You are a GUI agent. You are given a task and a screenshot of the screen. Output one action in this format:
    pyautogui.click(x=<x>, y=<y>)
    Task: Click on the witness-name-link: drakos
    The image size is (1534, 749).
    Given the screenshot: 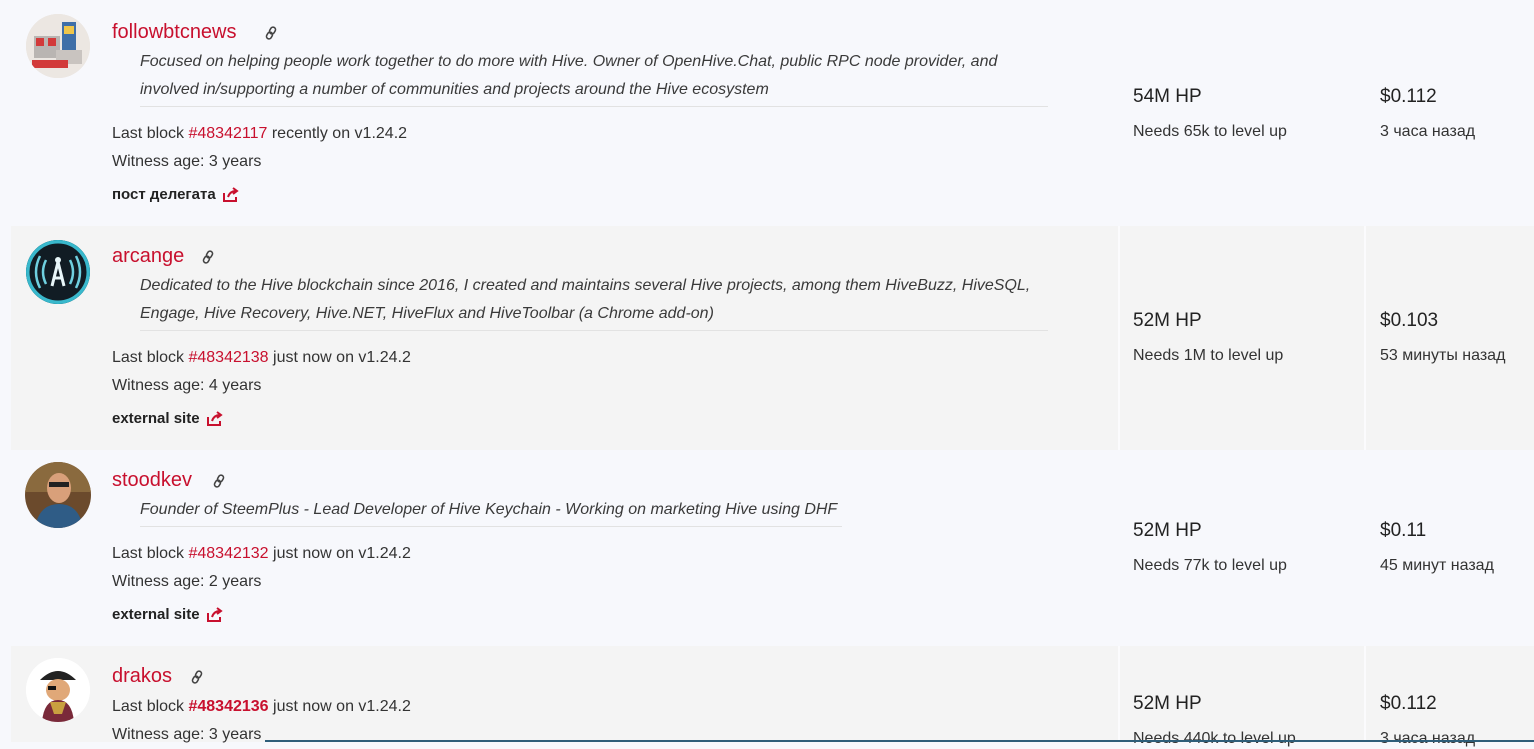 What is the action you would take?
    pyautogui.click(x=142, y=676)
    